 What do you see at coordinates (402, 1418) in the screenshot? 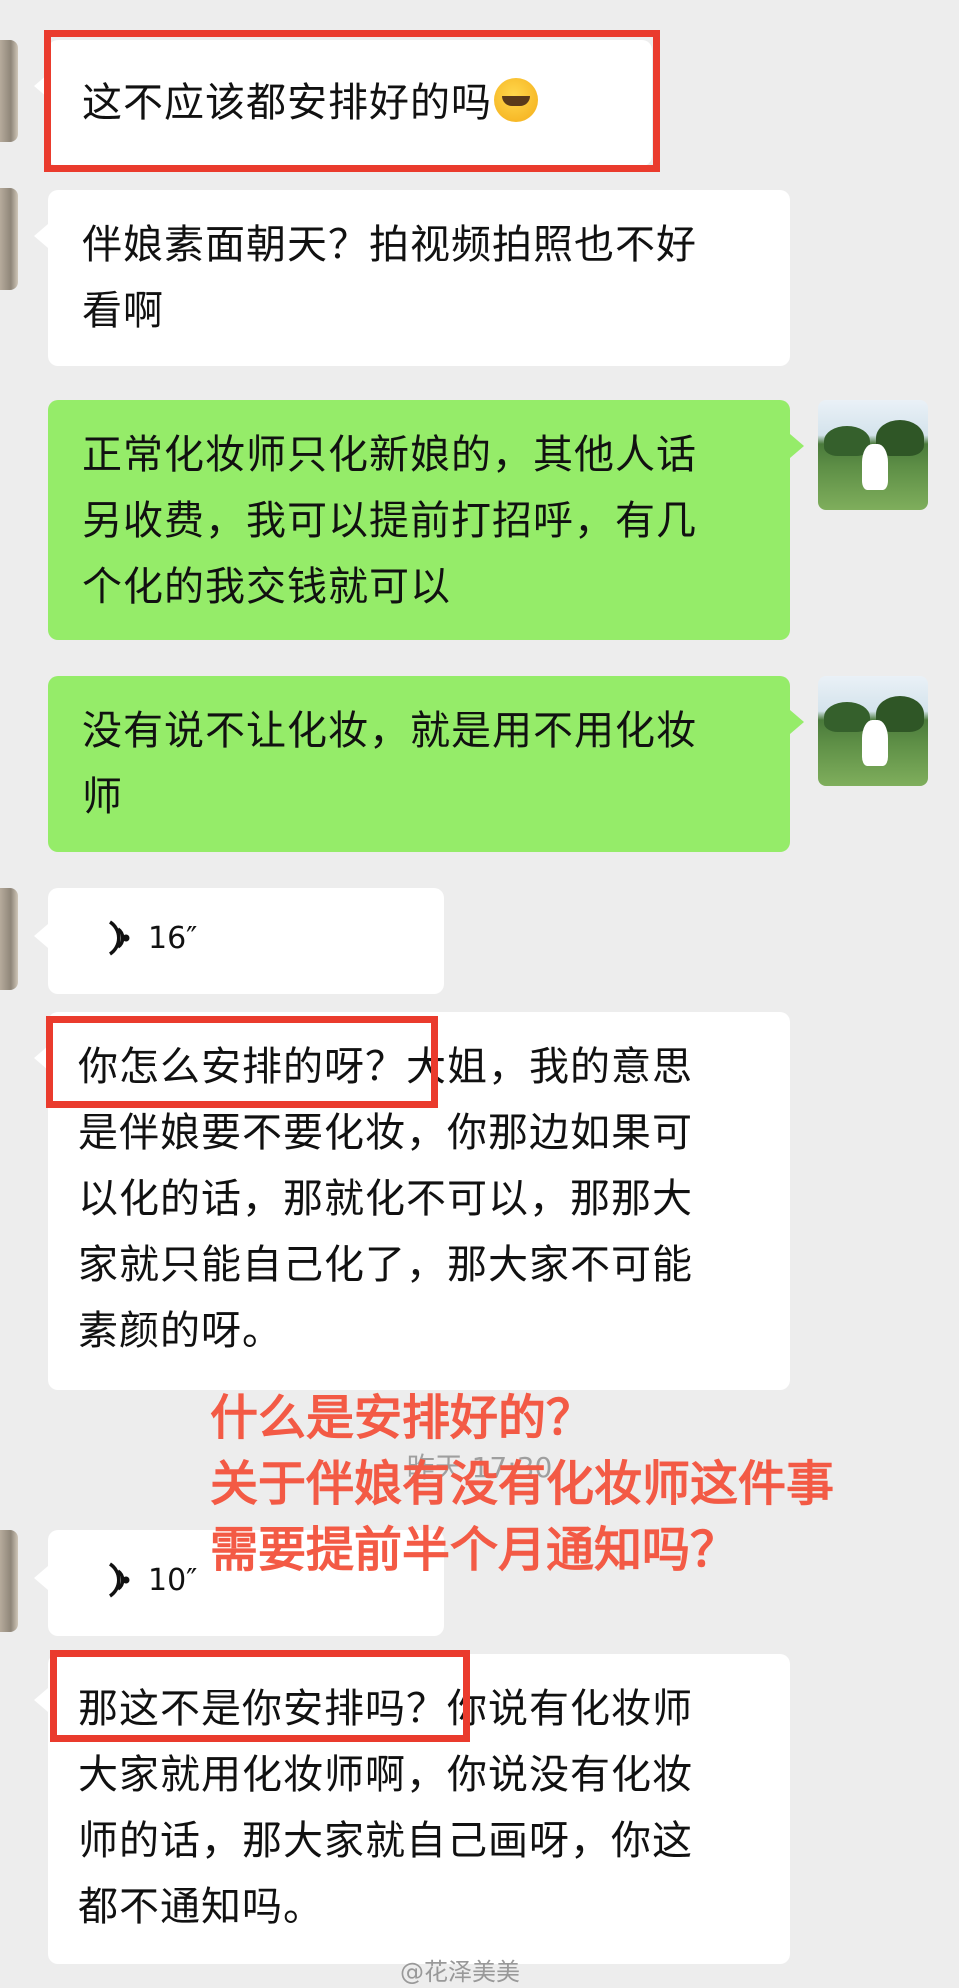
I see `annotation-line: 什么是安排好的？` at bounding box center [402, 1418].